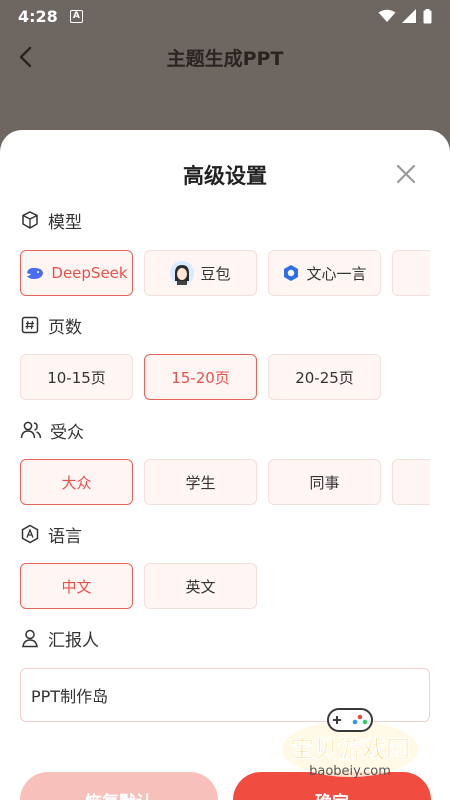 The width and height of the screenshot is (450, 800). What do you see at coordinates (182, 273) in the screenshot?
I see `doubao-avatar-icon` at bounding box center [182, 273].